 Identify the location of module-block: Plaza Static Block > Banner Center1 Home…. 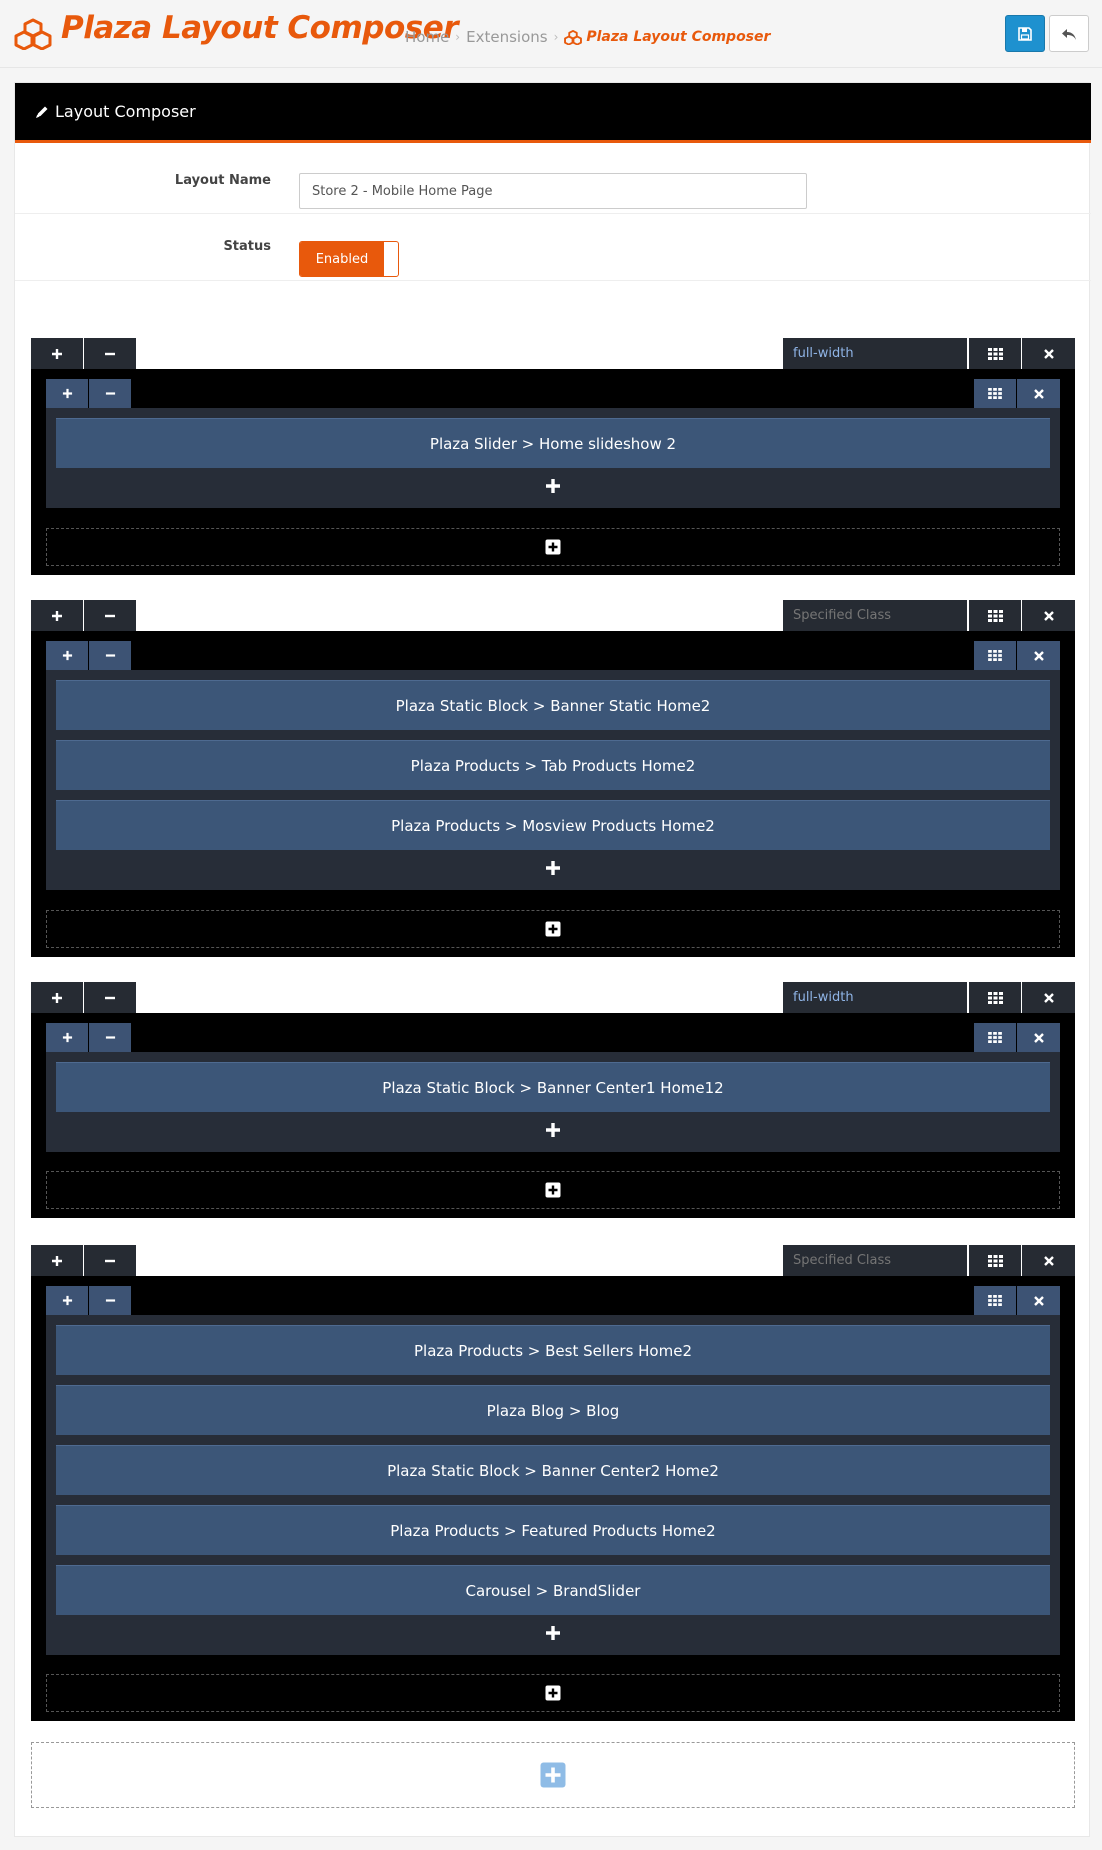
(553, 1087).